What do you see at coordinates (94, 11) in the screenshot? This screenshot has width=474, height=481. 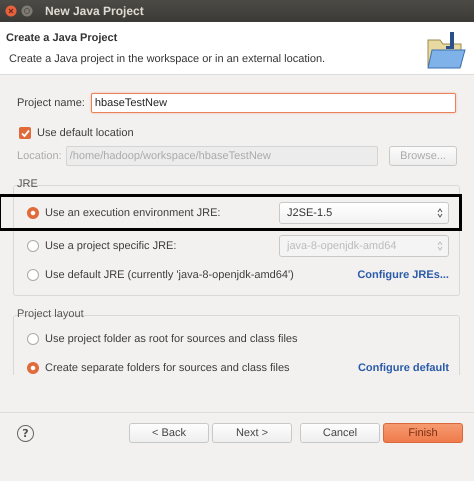 I see `window-title: New Java Project` at bounding box center [94, 11].